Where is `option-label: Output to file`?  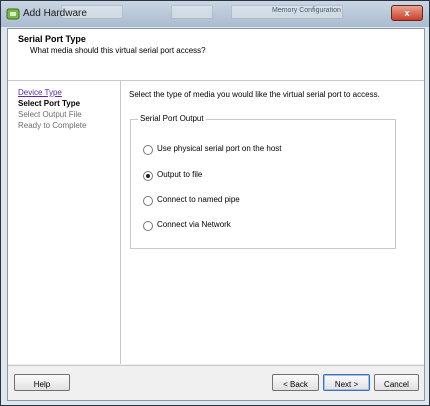 option-label: Output to file is located at coordinates (179, 174).